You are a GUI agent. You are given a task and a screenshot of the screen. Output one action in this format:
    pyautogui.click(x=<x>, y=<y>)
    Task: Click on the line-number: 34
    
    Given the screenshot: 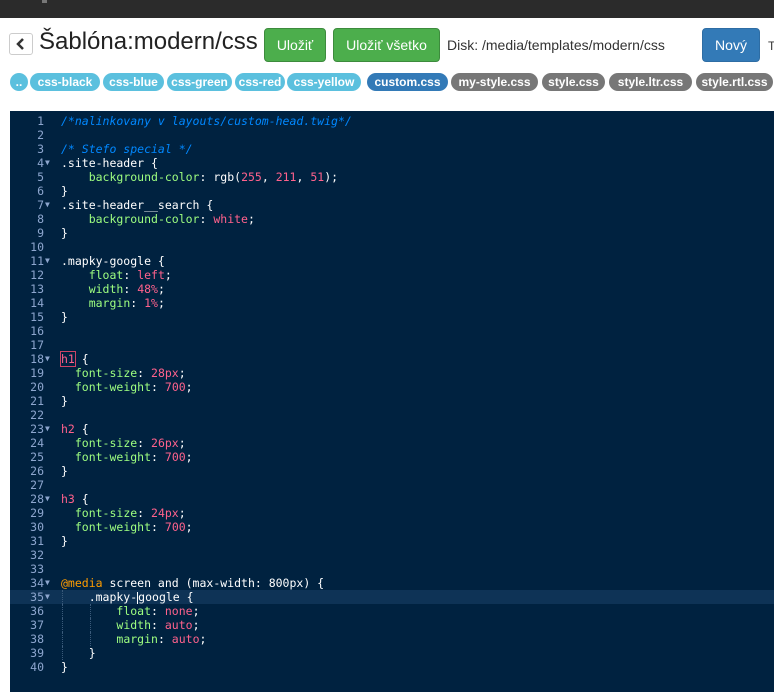 What is the action you would take?
    pyautogui.click(x=37, y=583)
    